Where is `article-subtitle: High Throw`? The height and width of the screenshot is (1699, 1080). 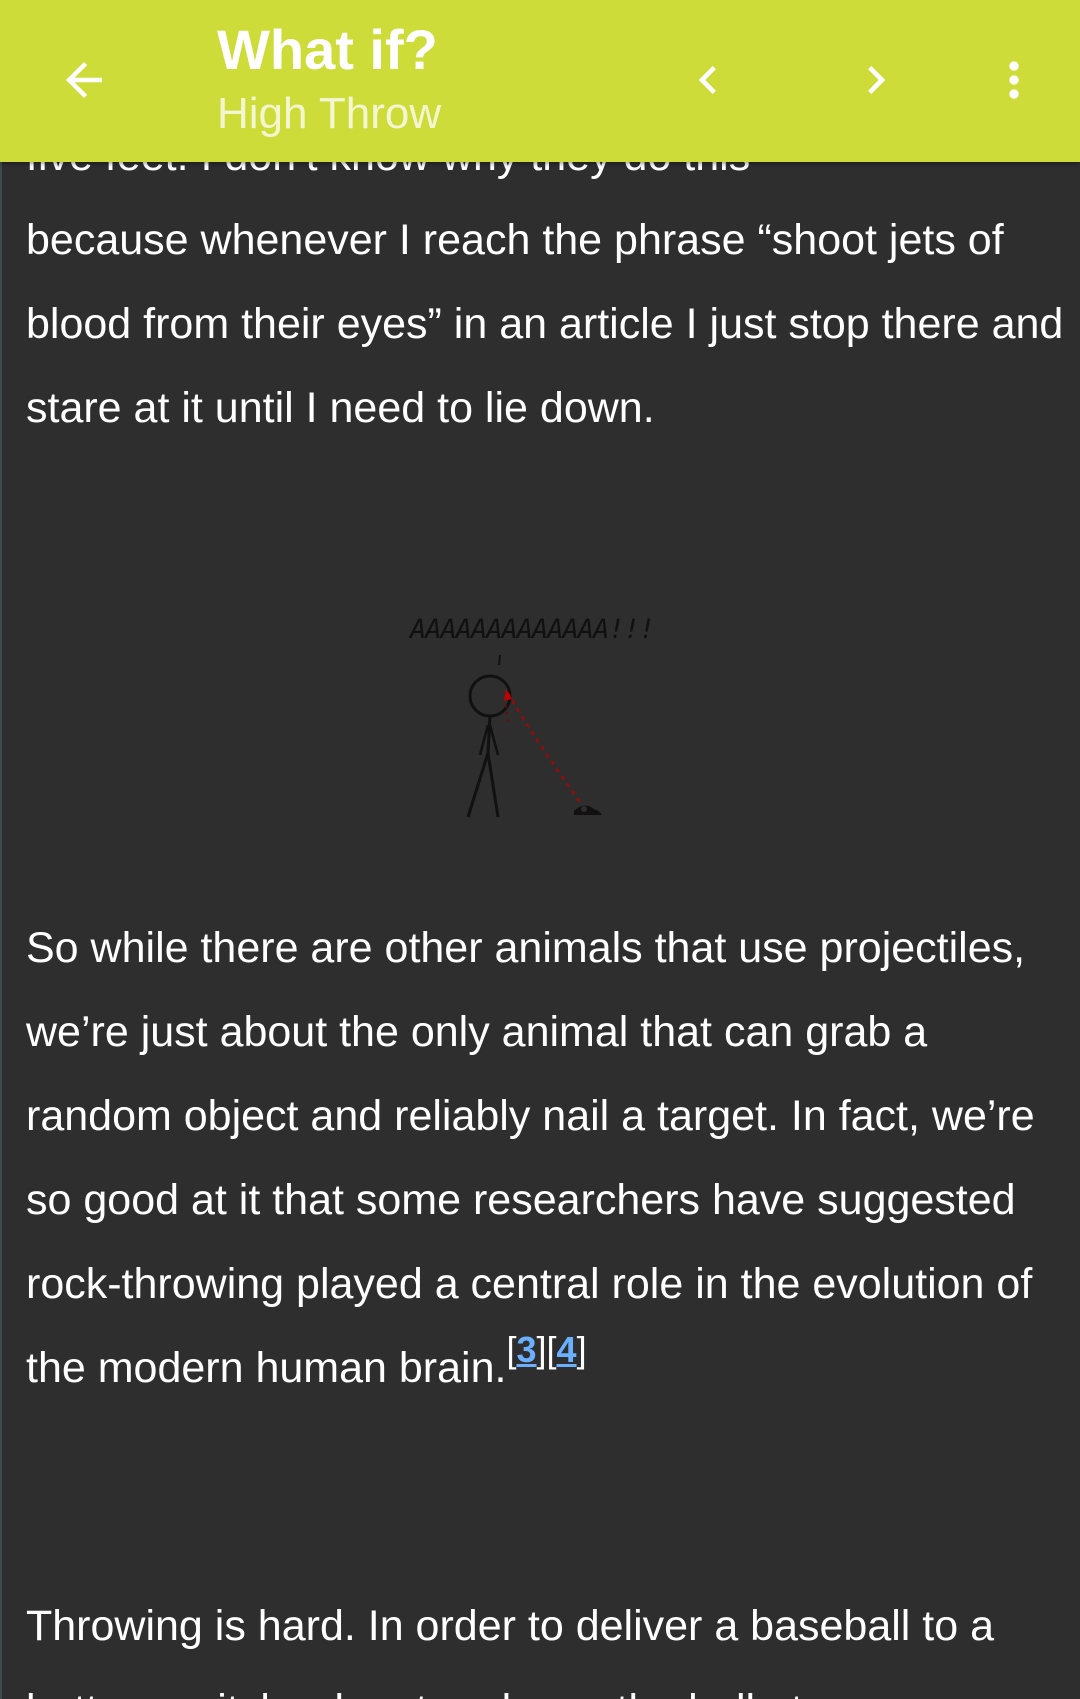
article-subtitle: High Throw is located at coordinates (329, 113).